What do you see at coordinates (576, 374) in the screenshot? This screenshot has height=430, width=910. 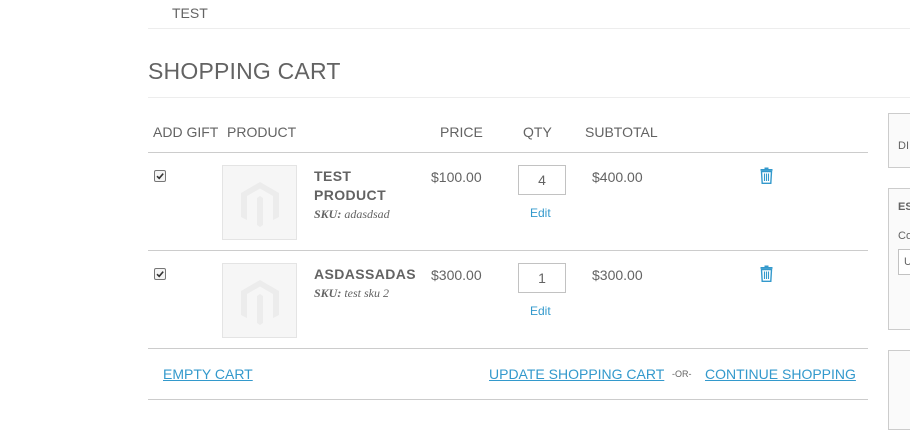 I see `update-cart-button: UPDATE SHOPPING CART` at bounding box center [576, 374].